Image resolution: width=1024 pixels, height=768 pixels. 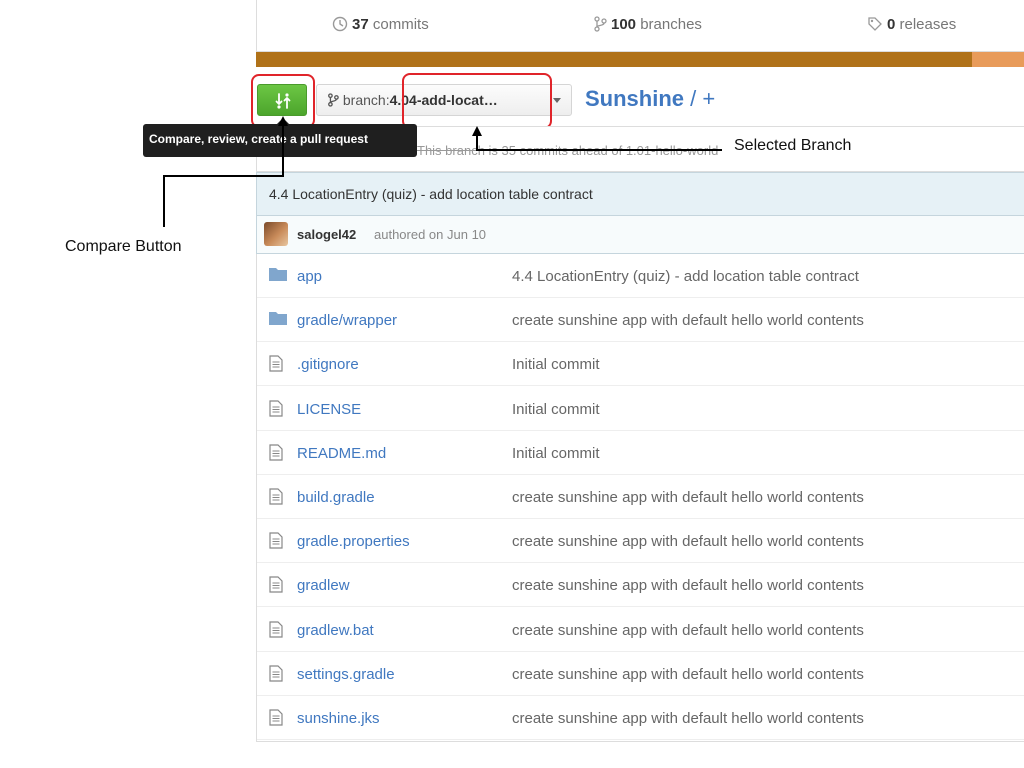 What do you see at coordinates (329, 409) in the screenshot?
I see `file-name-link: LICENSE` at bounding box center [329, 409].